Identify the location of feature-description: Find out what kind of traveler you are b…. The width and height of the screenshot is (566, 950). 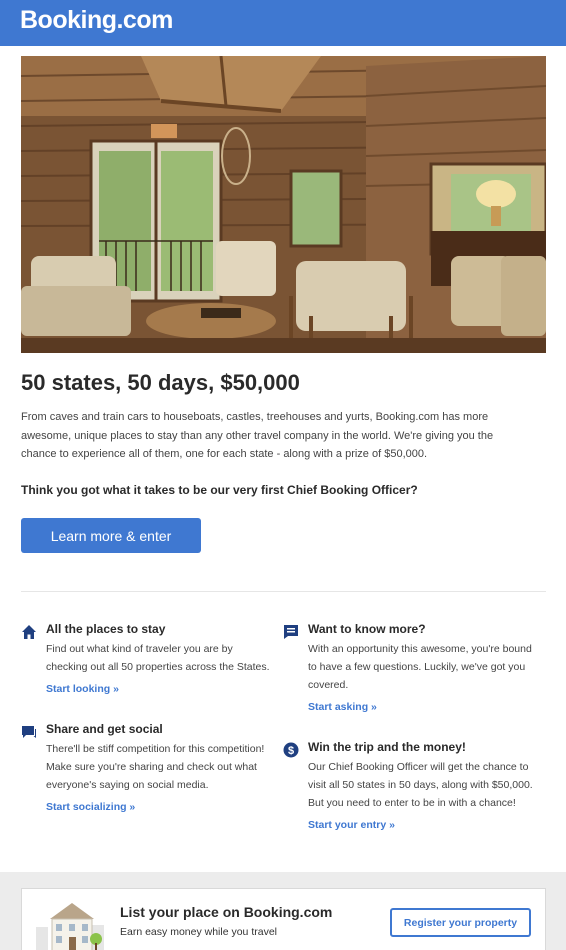
(158, 658).